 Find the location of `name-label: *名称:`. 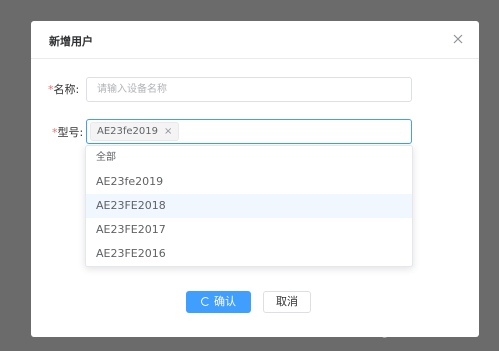

name-label: *名称: is located at coordinates (64, 89).